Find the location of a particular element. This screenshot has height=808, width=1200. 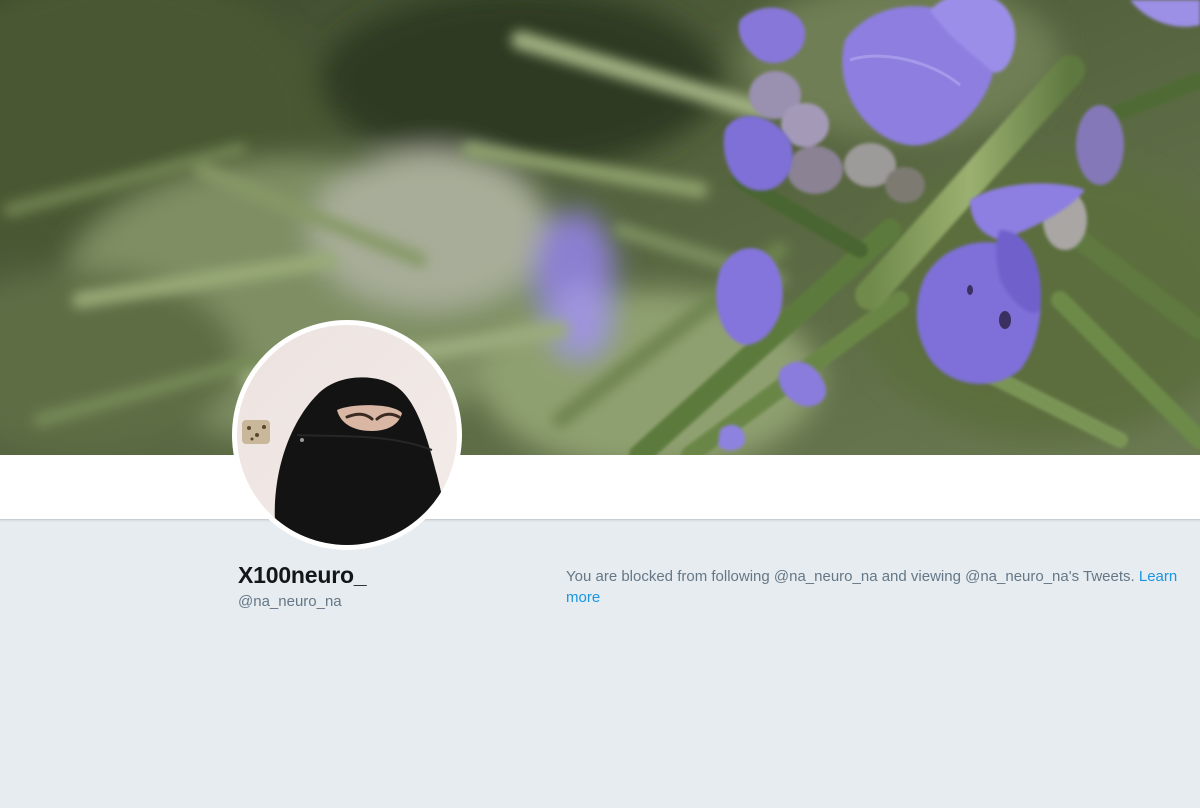

profile-avatar is located at coordinates (347, 435).